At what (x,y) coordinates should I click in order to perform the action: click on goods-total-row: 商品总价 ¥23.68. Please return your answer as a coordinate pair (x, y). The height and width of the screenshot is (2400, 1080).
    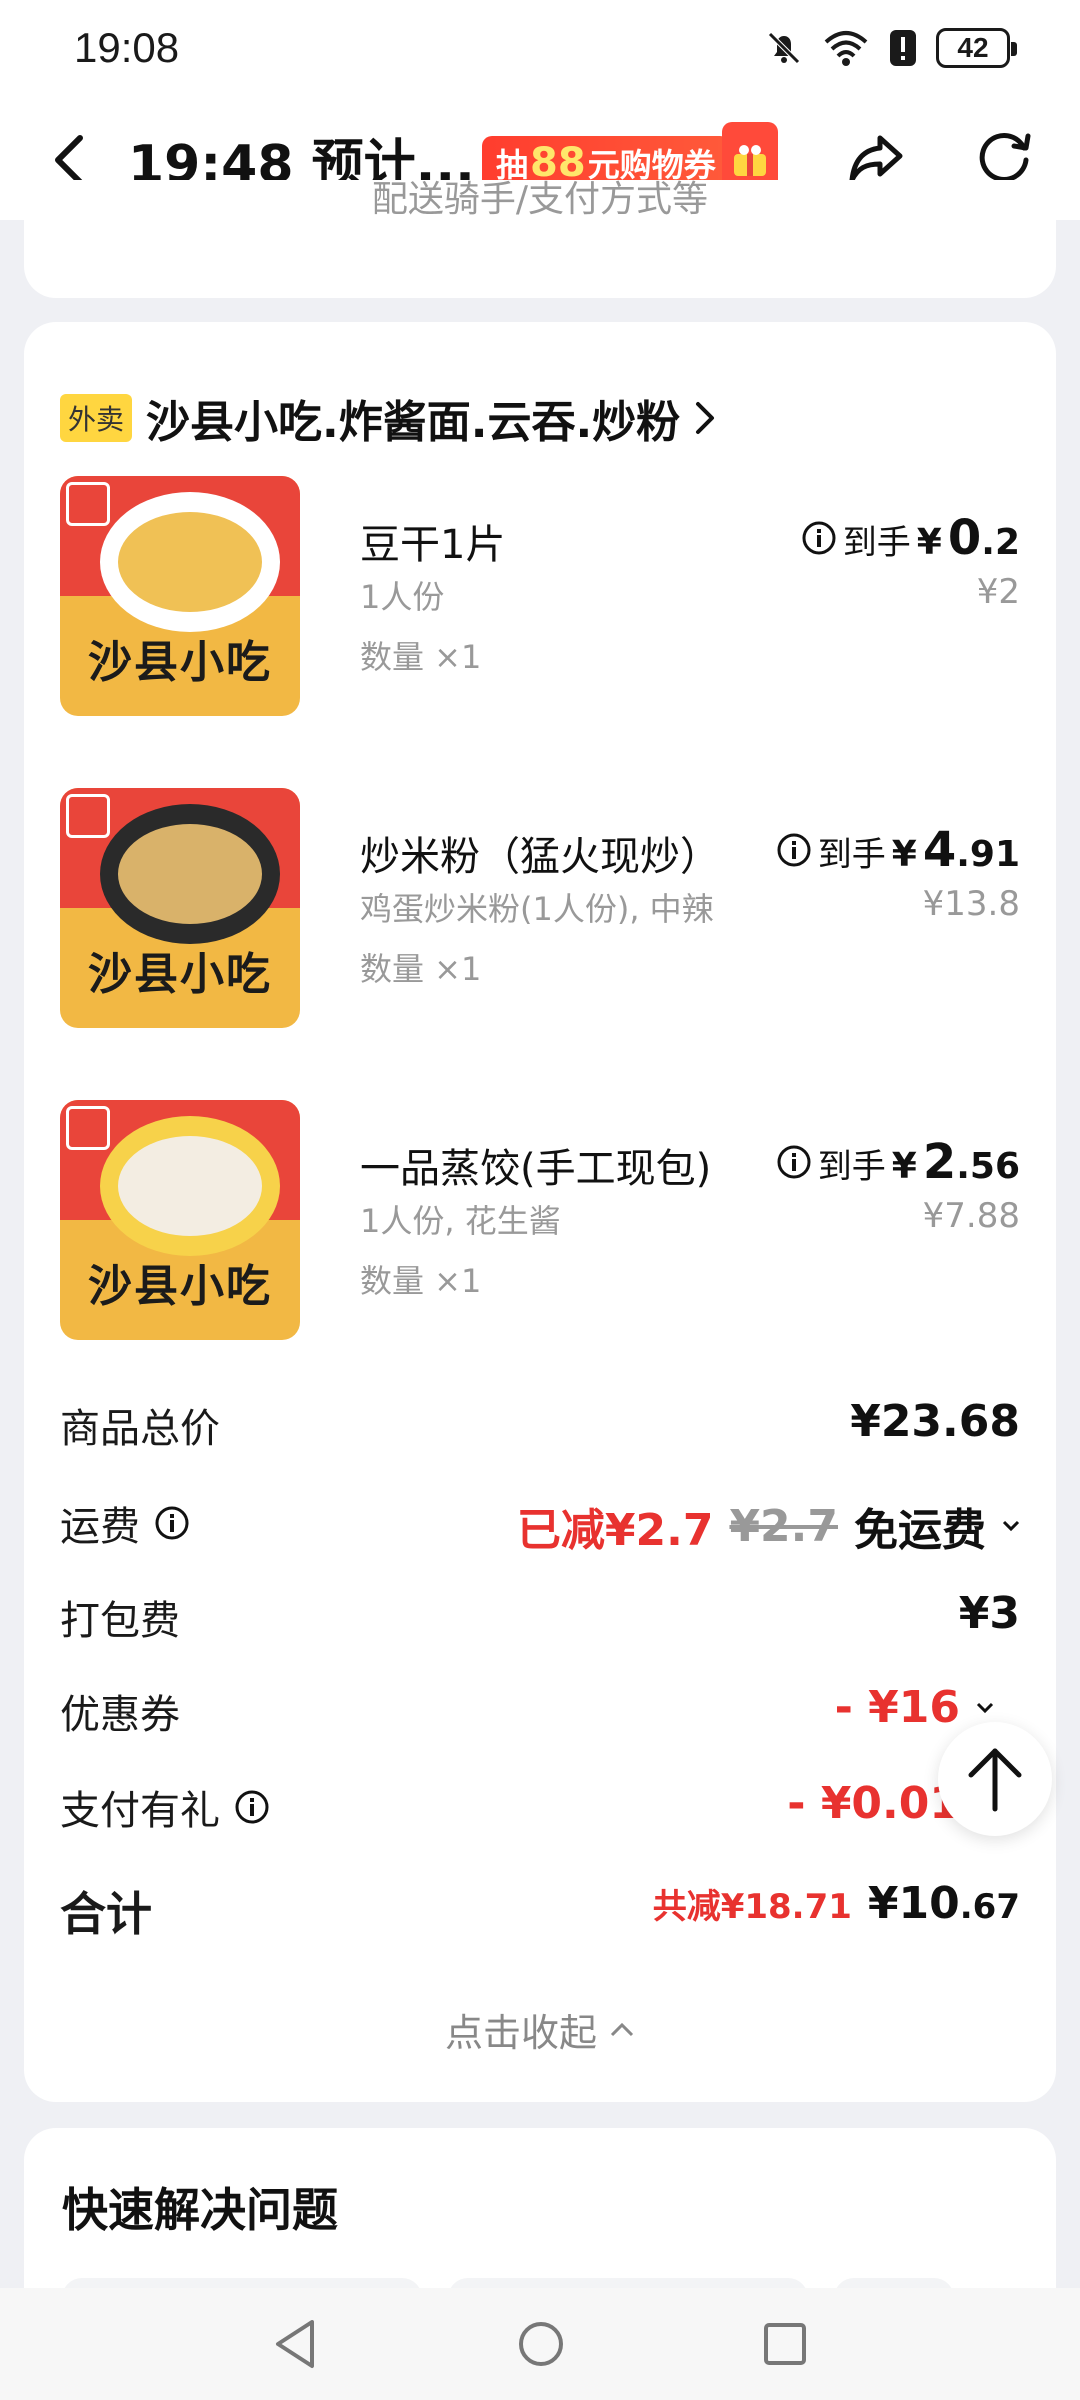
    Looking at the image, I should click on (540, 1426).